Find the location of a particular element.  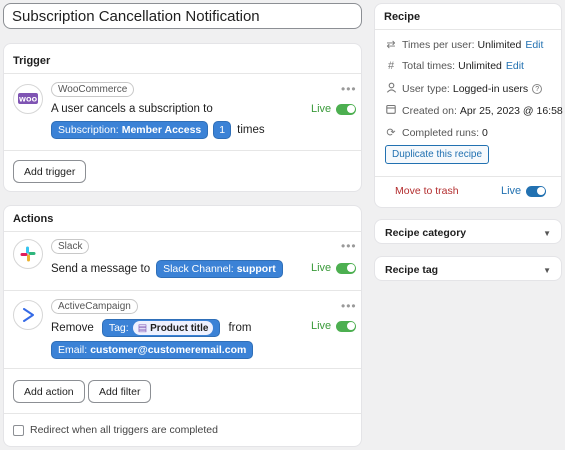

completed-runs-row: ⟳ Completed runs: 0 is located at coordinates (437, 133).